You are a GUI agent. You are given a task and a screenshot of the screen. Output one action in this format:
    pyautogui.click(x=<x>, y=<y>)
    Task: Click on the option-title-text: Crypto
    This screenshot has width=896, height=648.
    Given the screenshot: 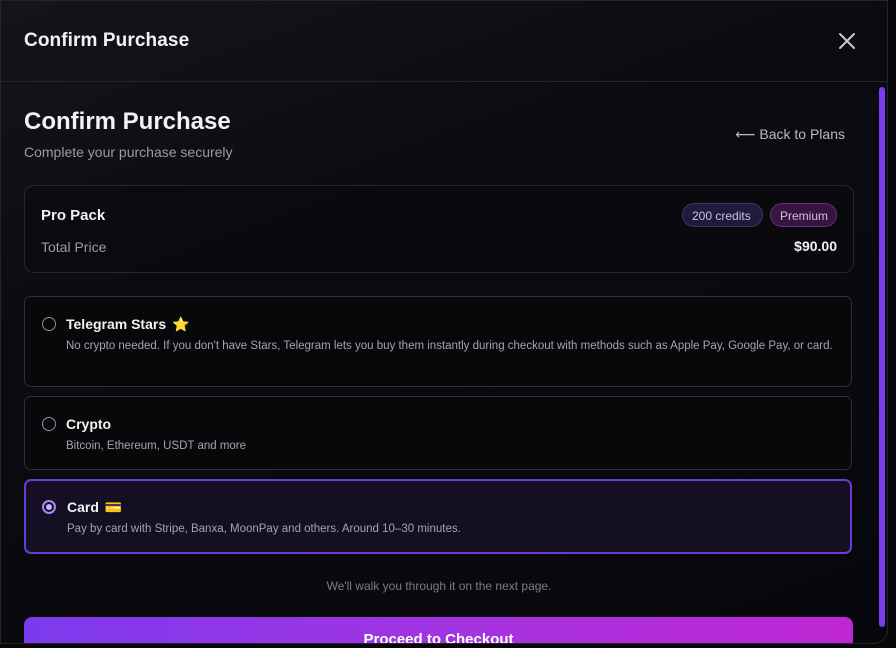 What is the action you would take?
    pyautogui.click(x=89, y=424)
    